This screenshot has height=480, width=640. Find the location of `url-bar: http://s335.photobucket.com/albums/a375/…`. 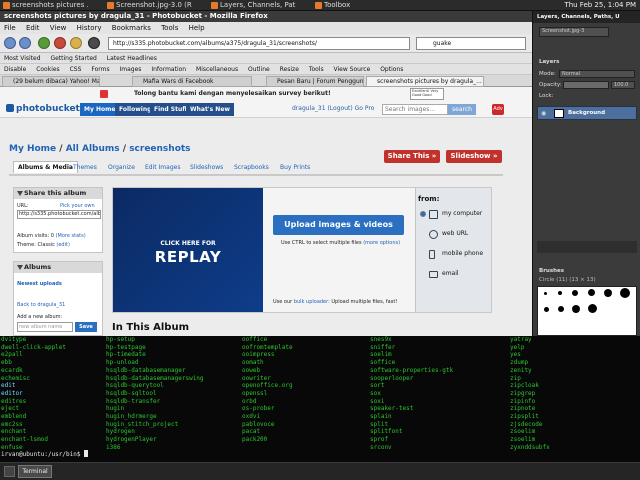

url-bar: http://s335.photobucket.com/albums/a375/… is located at coordinates (259, 43).